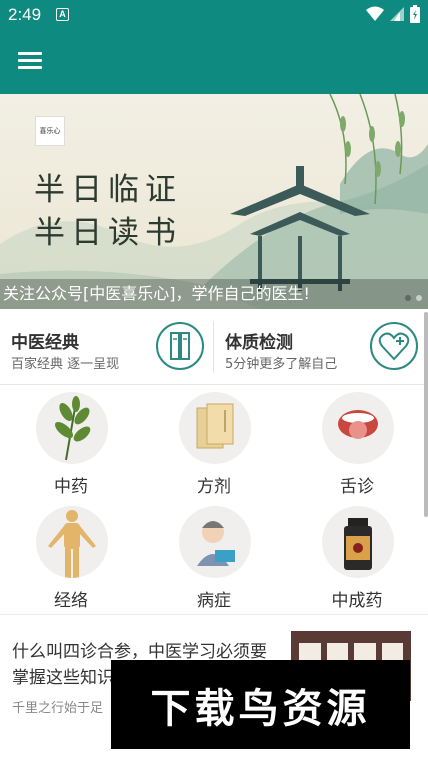 This screenshot has height=760, width=428. I want to click on status-icons, so click(393, 14).